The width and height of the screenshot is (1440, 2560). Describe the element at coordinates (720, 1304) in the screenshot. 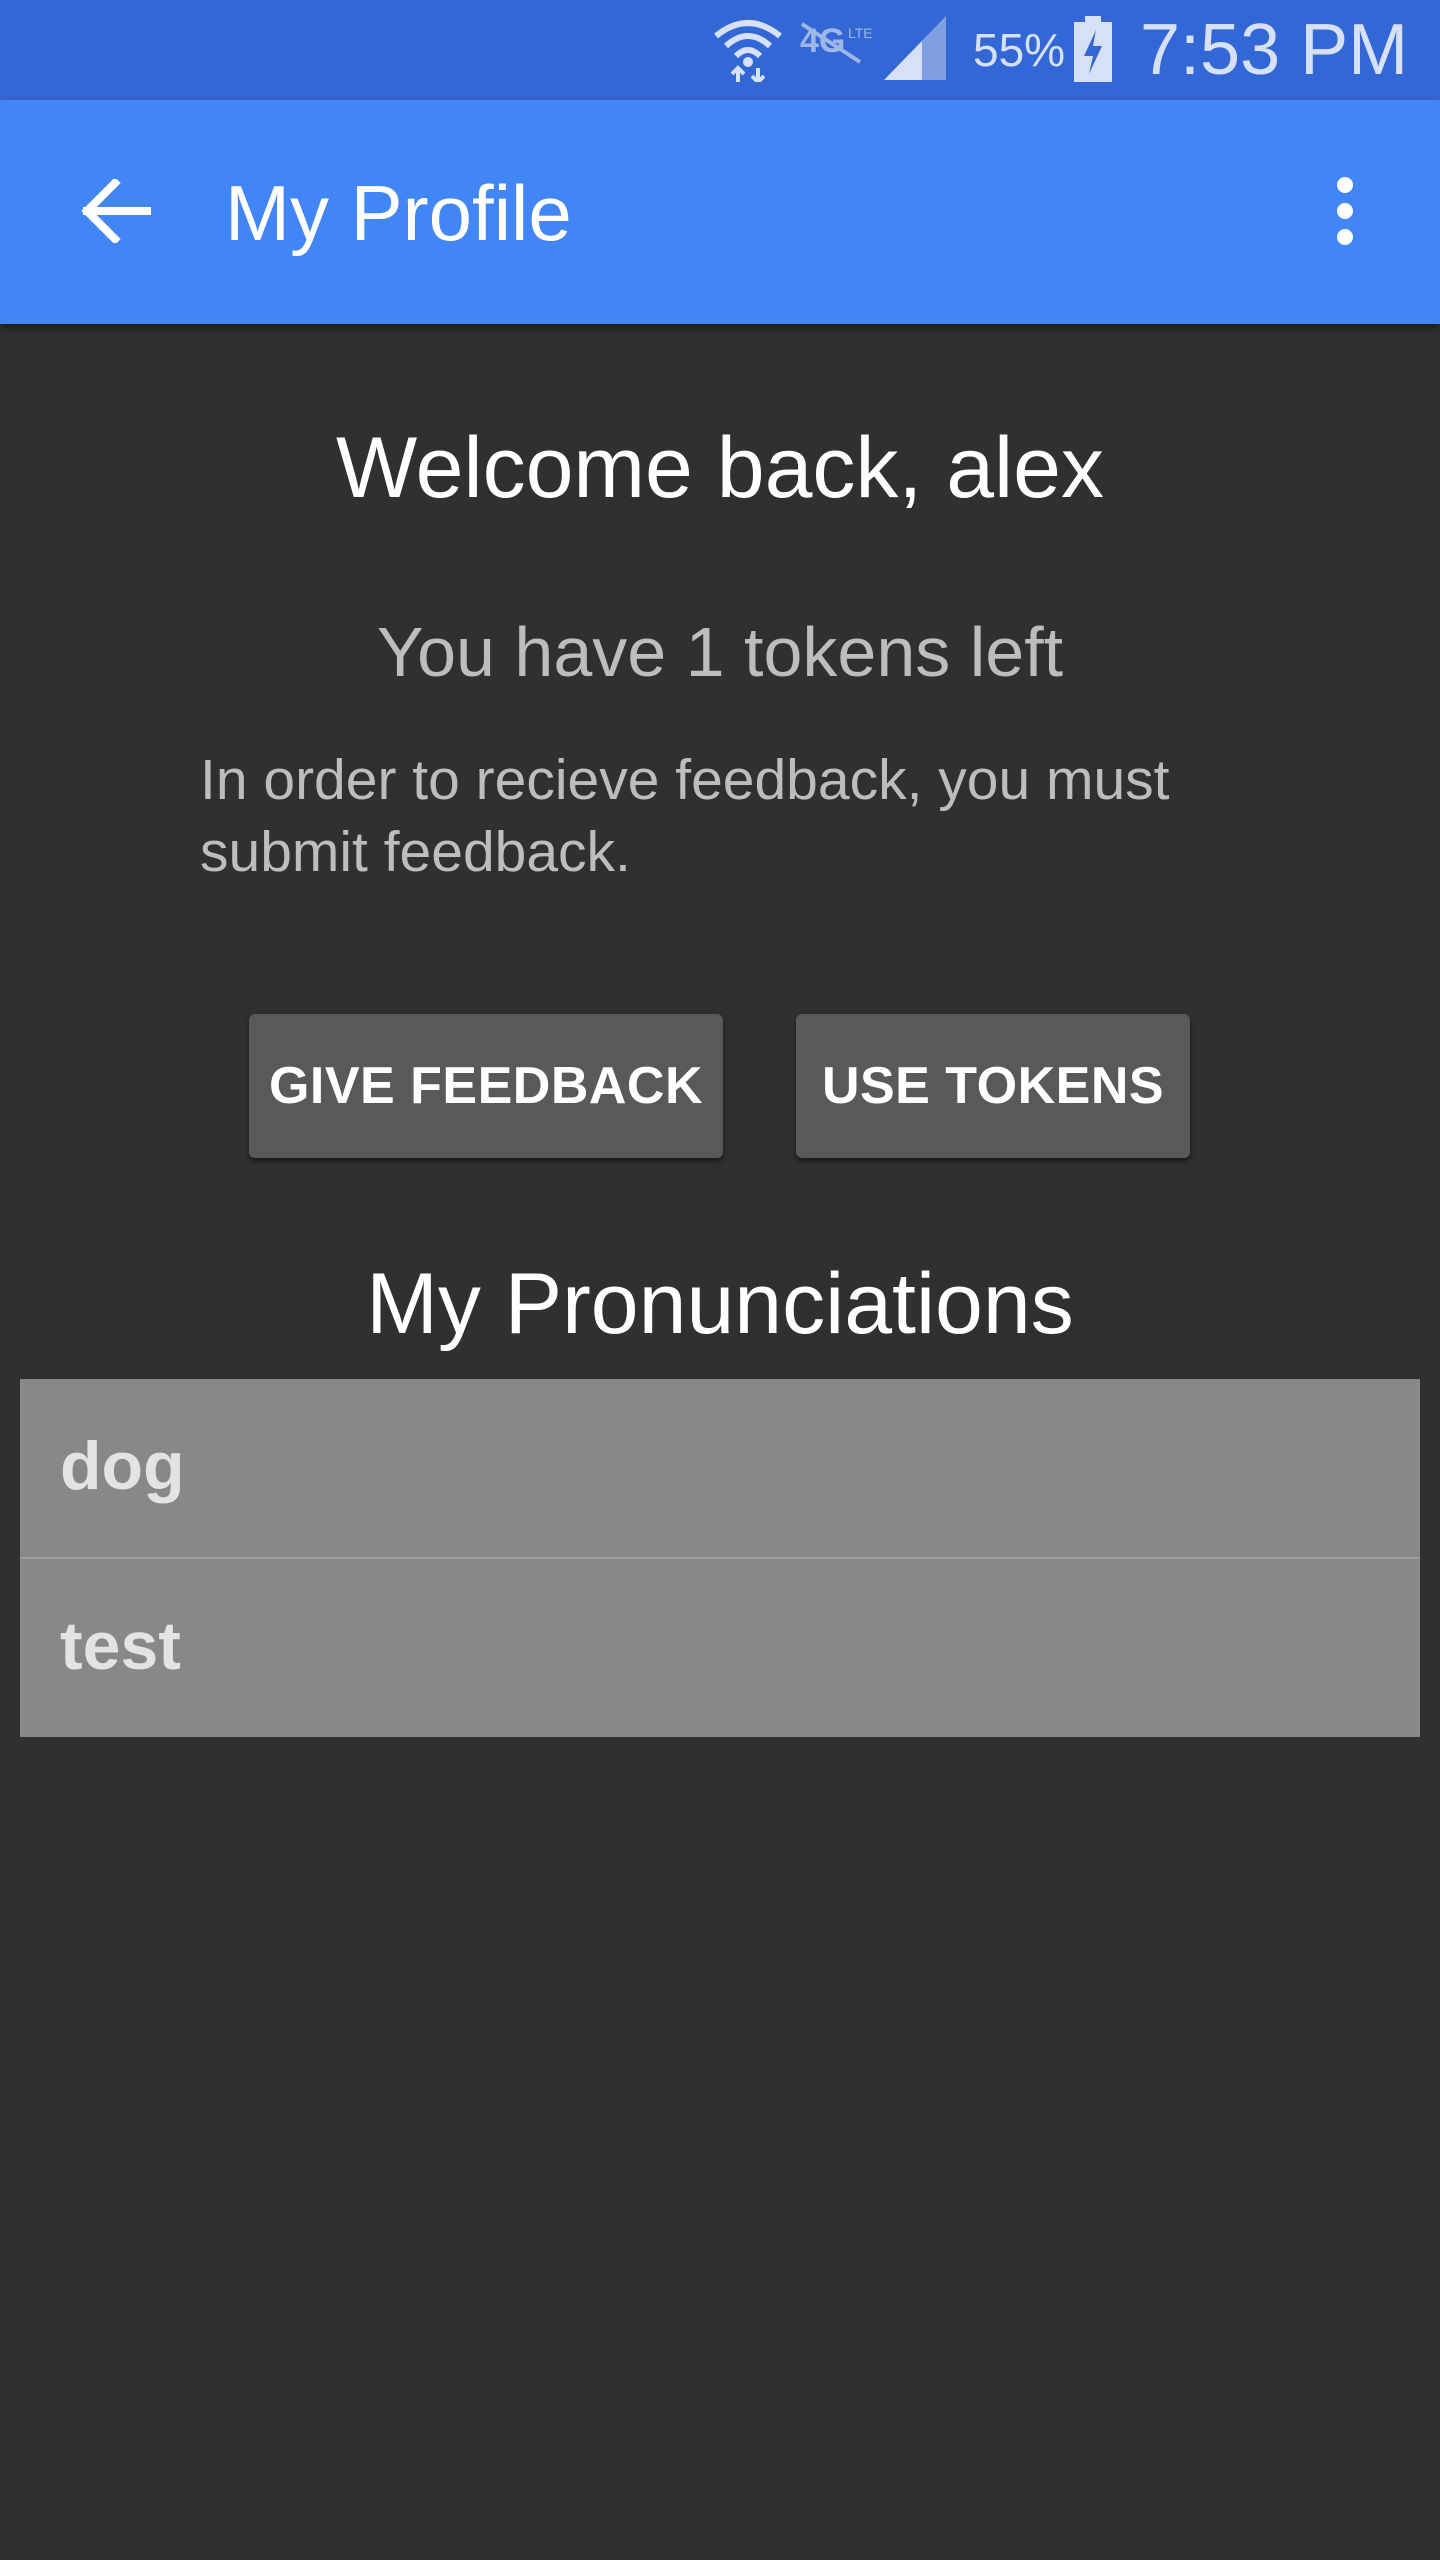

I see `pronunciations-heading: My Pronunciations` at that location.